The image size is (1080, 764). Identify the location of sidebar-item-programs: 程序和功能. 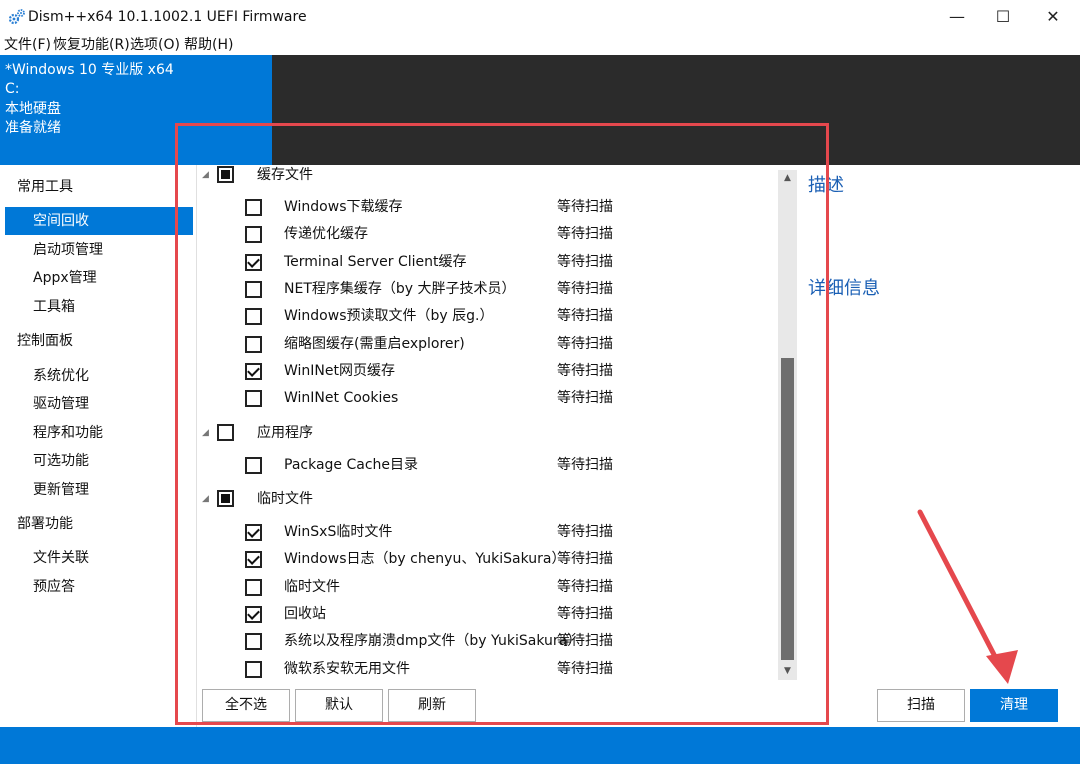
(99, 433).